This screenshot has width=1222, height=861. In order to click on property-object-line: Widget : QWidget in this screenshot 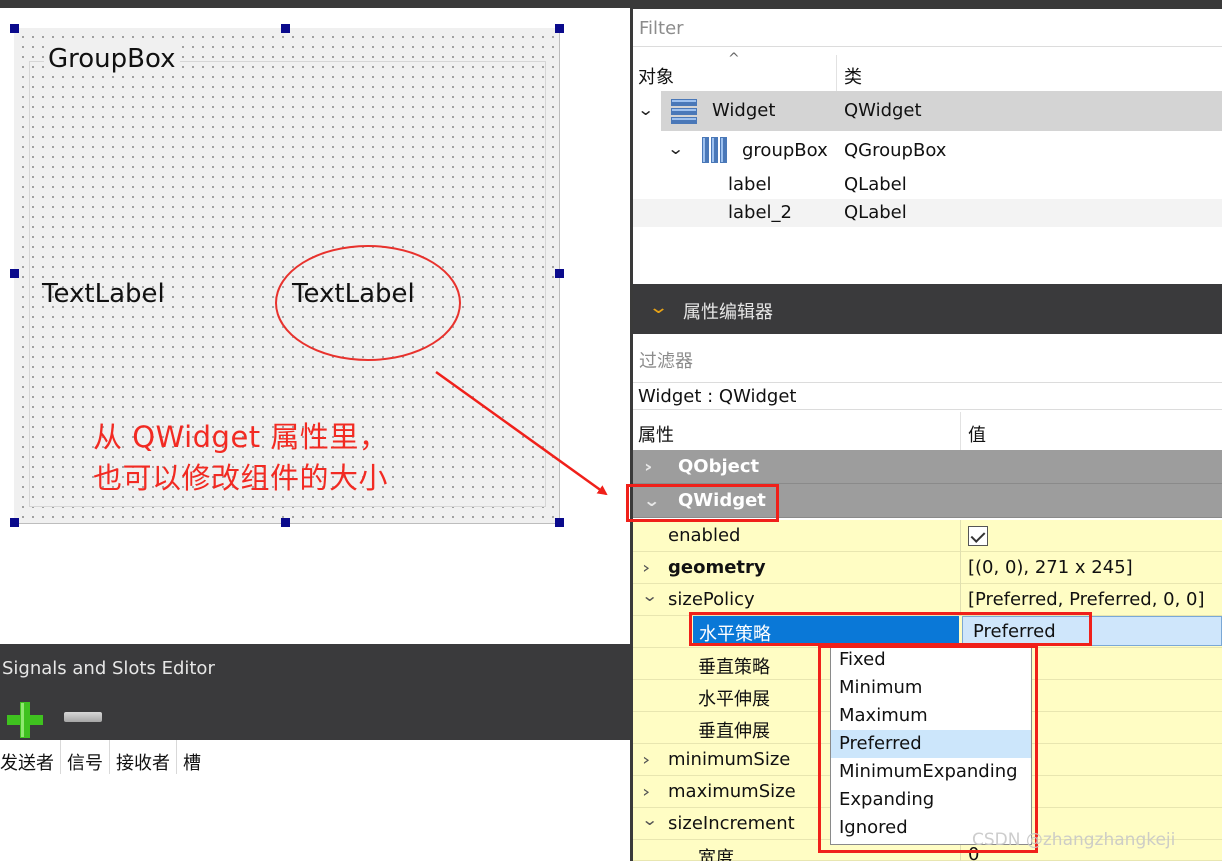, I will do `click(927, 396)`.